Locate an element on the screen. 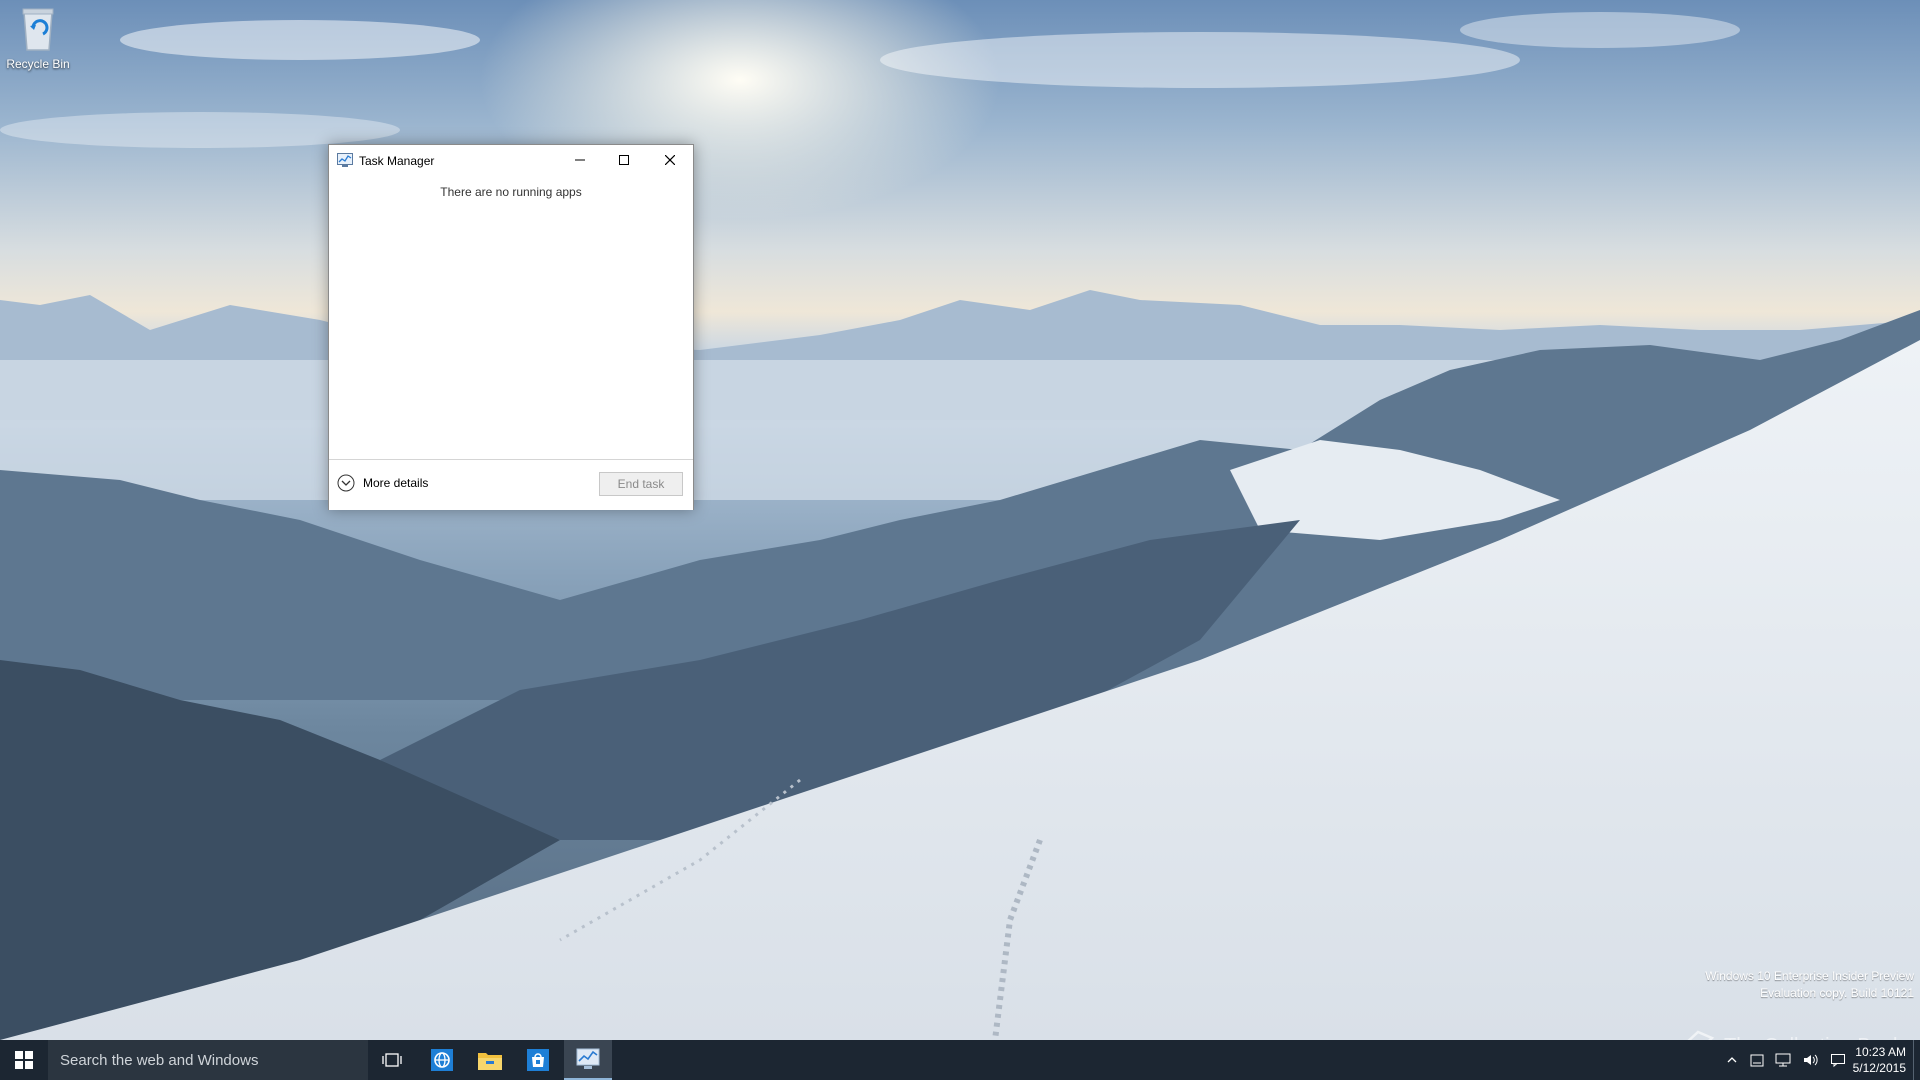 The width and height of the screenshot is (1920, 1080). maximize-icon is located at coordinates (624, 160).